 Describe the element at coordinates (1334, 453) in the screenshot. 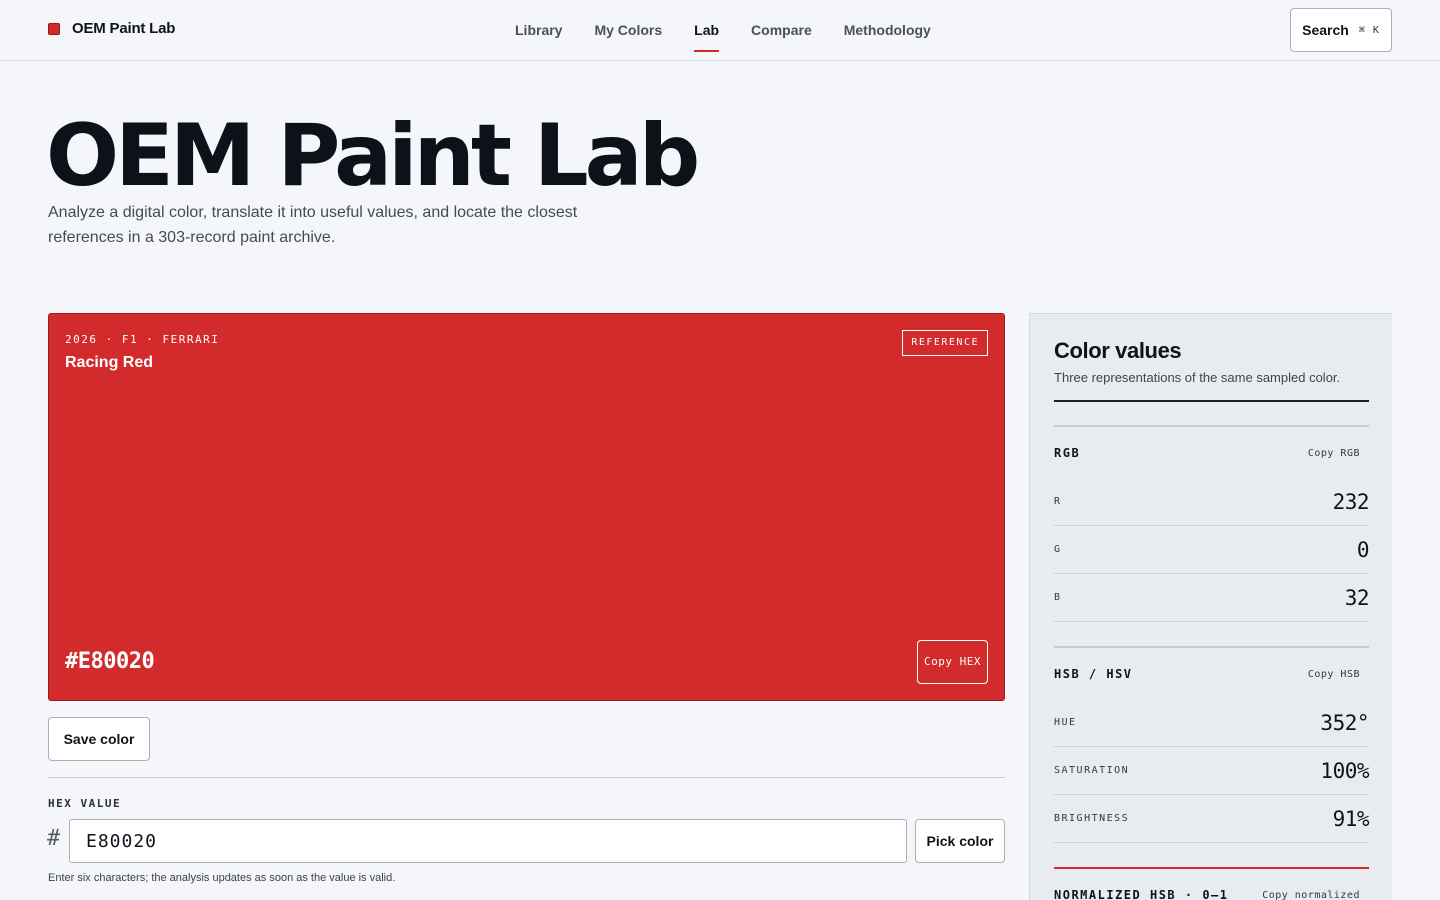

I see `copy-rgb-button: Copy RGB` at that location.